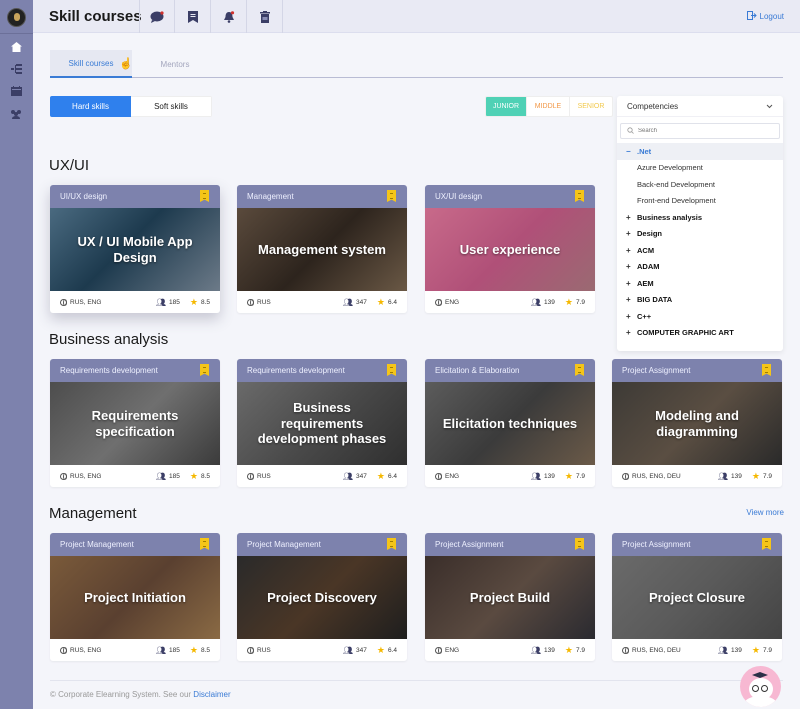 This screenshot has width=800, height=709. I want to click on hard-skills-button: Hard skills, so click(90, 106).